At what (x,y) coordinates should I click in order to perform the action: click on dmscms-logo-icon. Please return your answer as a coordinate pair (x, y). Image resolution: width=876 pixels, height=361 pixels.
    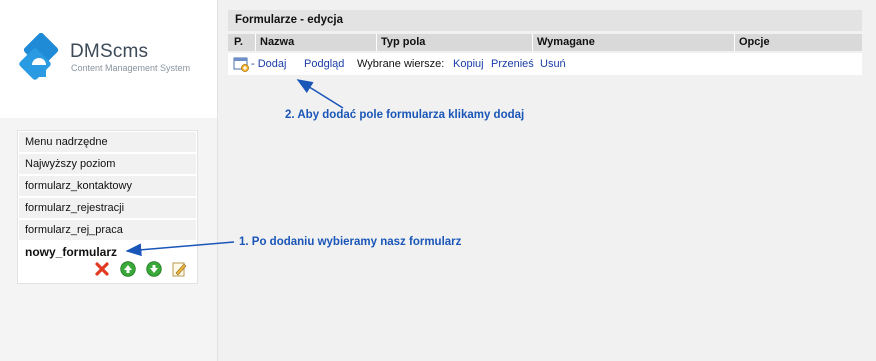
    Looking at the image, I should click on (39, 56).